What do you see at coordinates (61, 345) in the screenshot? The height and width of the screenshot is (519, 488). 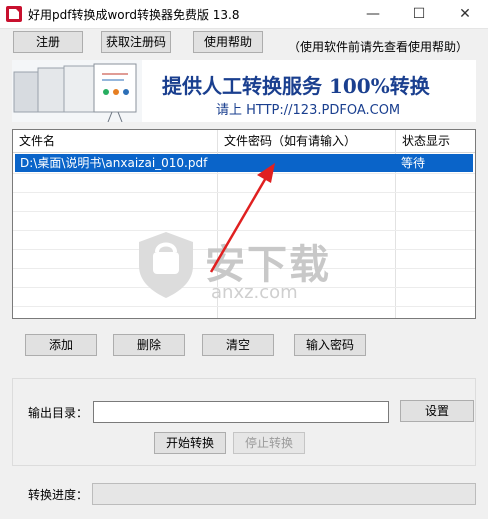 I see `add-file-button: 添加` at bounding box center [61, 345].